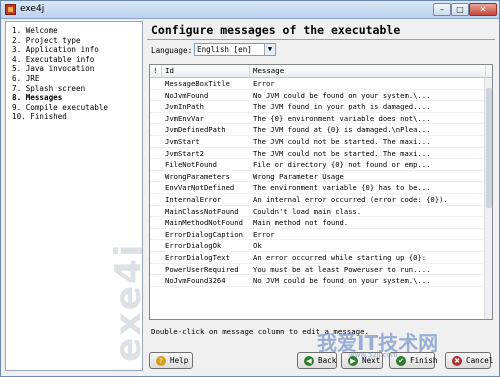 The height and width of the screenshot is (377, 500). What do you see at coordinates (195, 130) in the screenshot?
I see `cell-id: JvmDefinedPath` at bounding box center [195, 130].